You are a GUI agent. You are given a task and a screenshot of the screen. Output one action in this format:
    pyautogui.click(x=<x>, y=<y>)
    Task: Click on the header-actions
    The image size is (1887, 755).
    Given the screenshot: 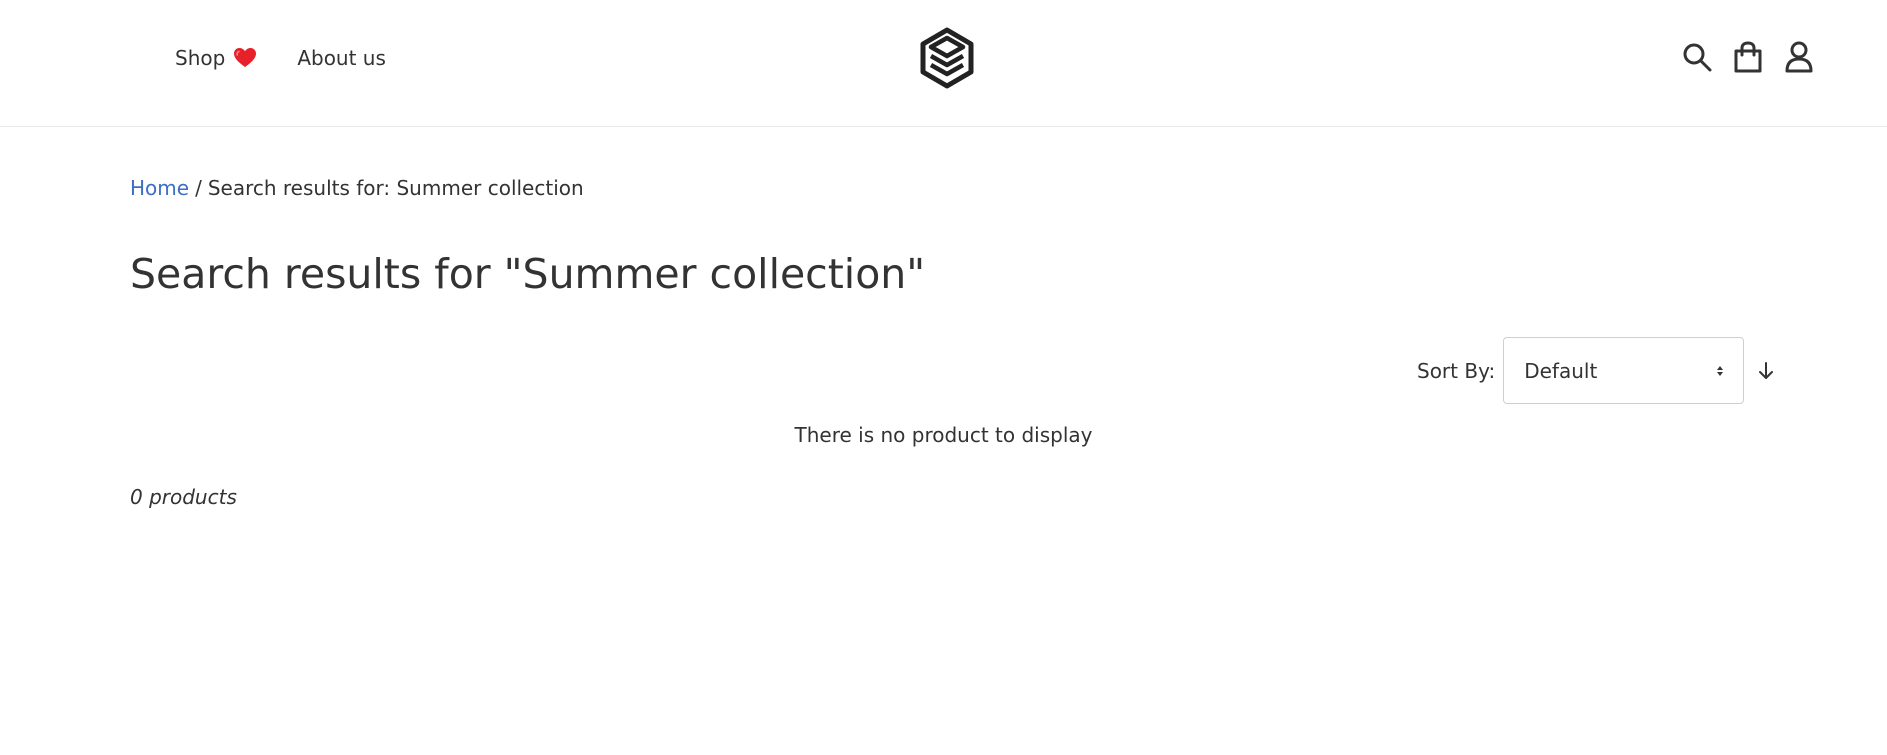 What is the action you would take?
    pyautogui.click(x=1748, y=57)
    